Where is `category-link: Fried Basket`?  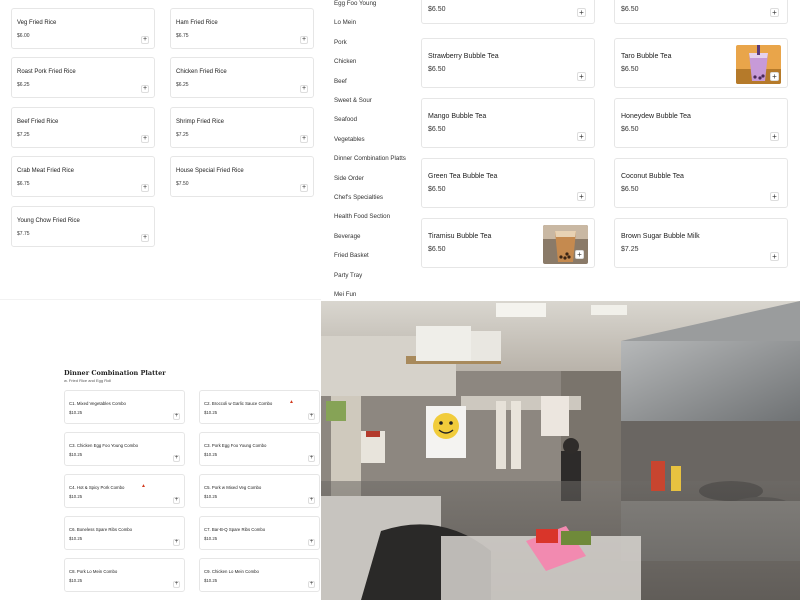
category-link: Fried Basket is located at coordinates (351, 255).